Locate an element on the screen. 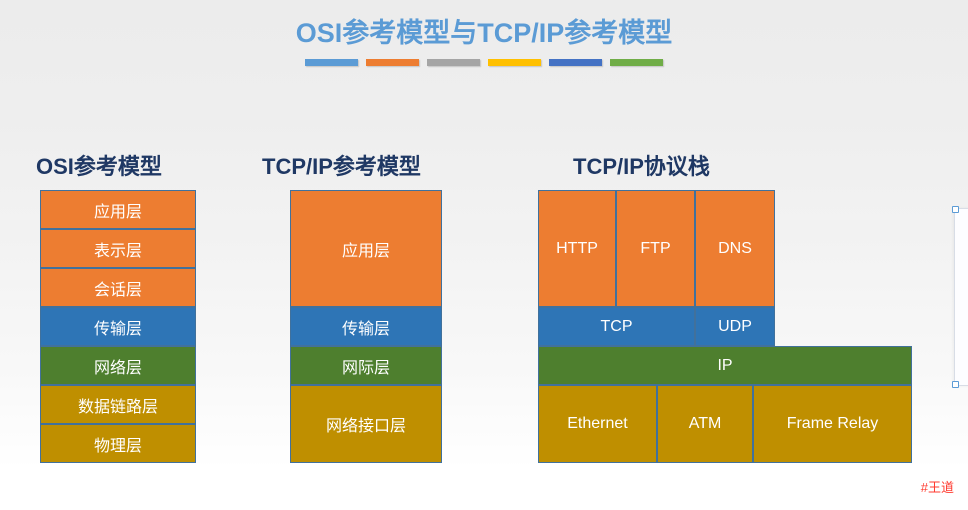 The height and width of the screenshot is (510, 968). osi-layer-datalink: 数据链路层 is located at coordinates (118, 404).